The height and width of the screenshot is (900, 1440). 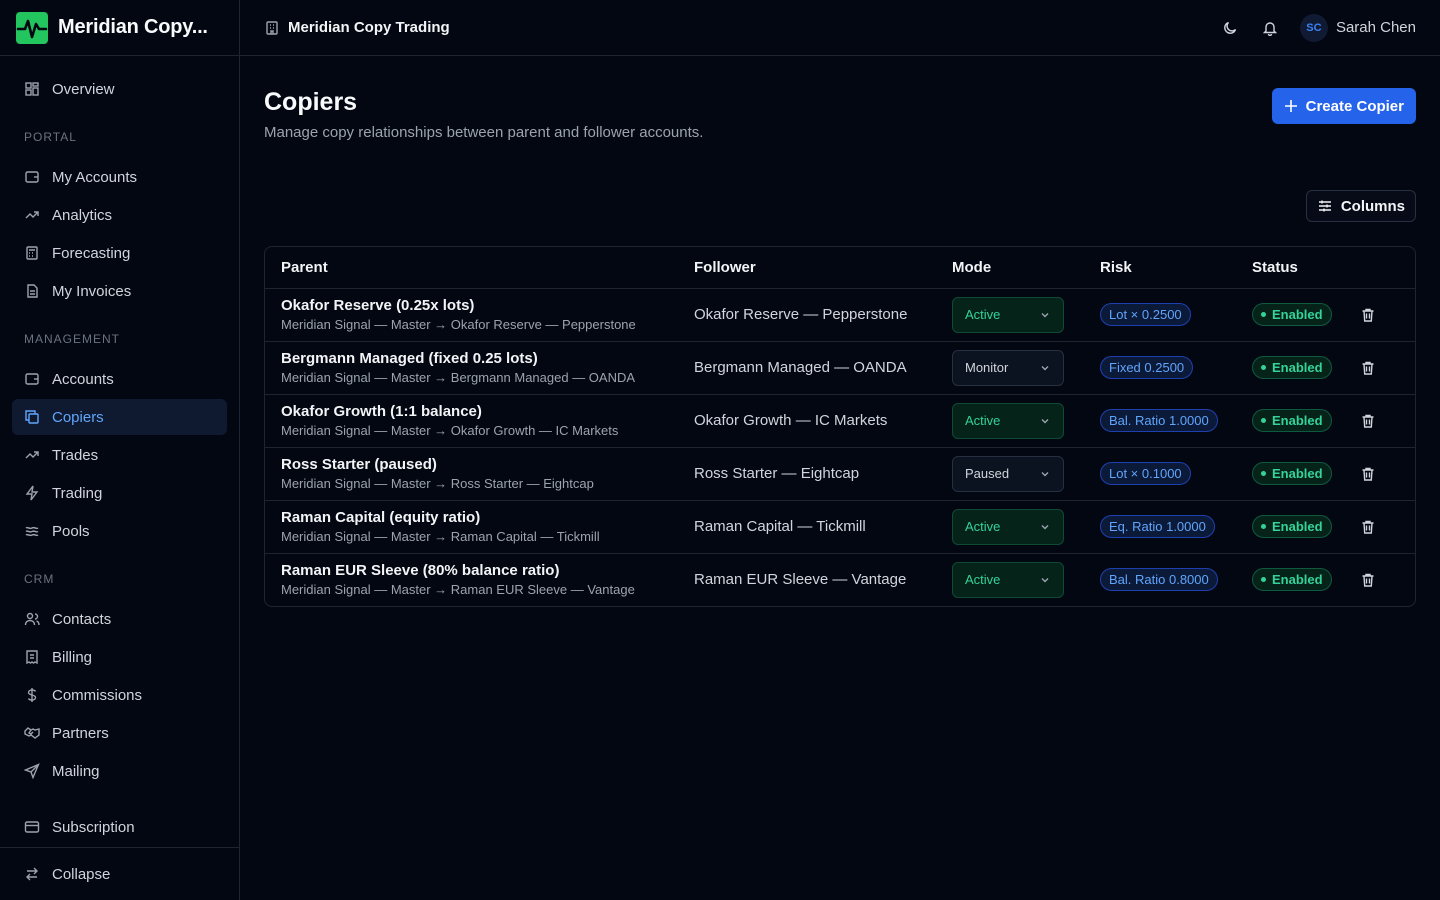 What do you see at coordinates (119, 657) in the screenshot?
I see `sidebar-item-billing: Billing` at bounding box center [119, 657].